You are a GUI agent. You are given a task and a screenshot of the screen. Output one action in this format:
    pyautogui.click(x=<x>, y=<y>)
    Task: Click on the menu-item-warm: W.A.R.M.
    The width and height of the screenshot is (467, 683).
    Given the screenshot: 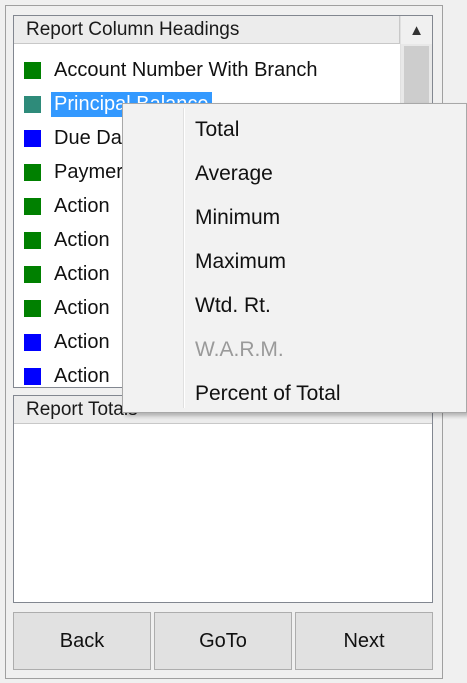 What is the action you would take?
    pyautogui.click(x=239, y=349)
    